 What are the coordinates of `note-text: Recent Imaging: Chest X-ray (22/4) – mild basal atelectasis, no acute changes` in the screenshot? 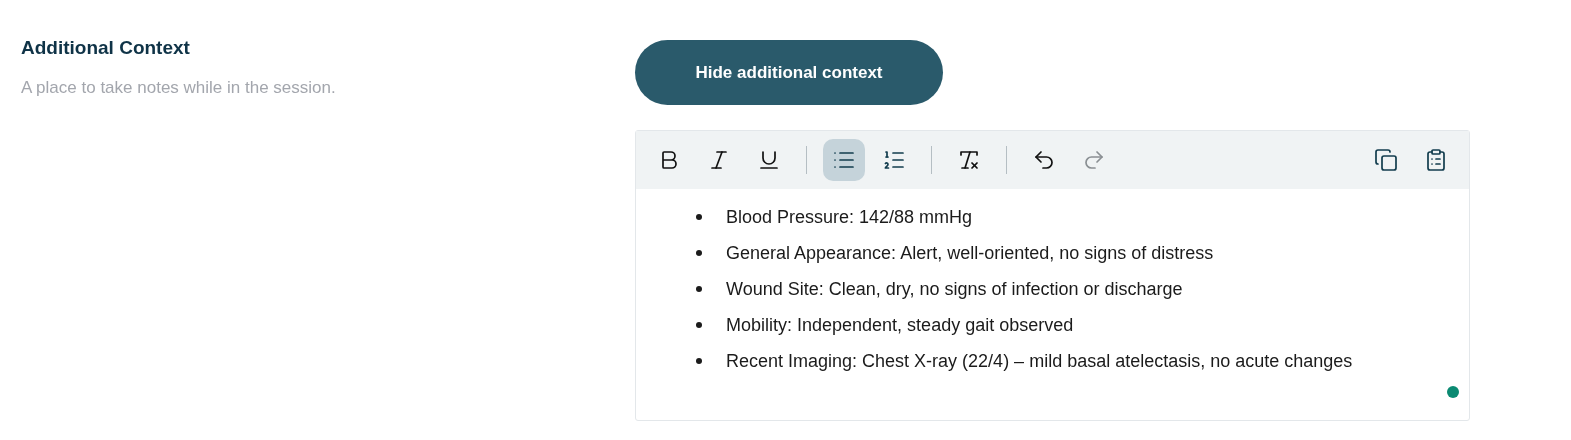 It's located at (1039, 361).